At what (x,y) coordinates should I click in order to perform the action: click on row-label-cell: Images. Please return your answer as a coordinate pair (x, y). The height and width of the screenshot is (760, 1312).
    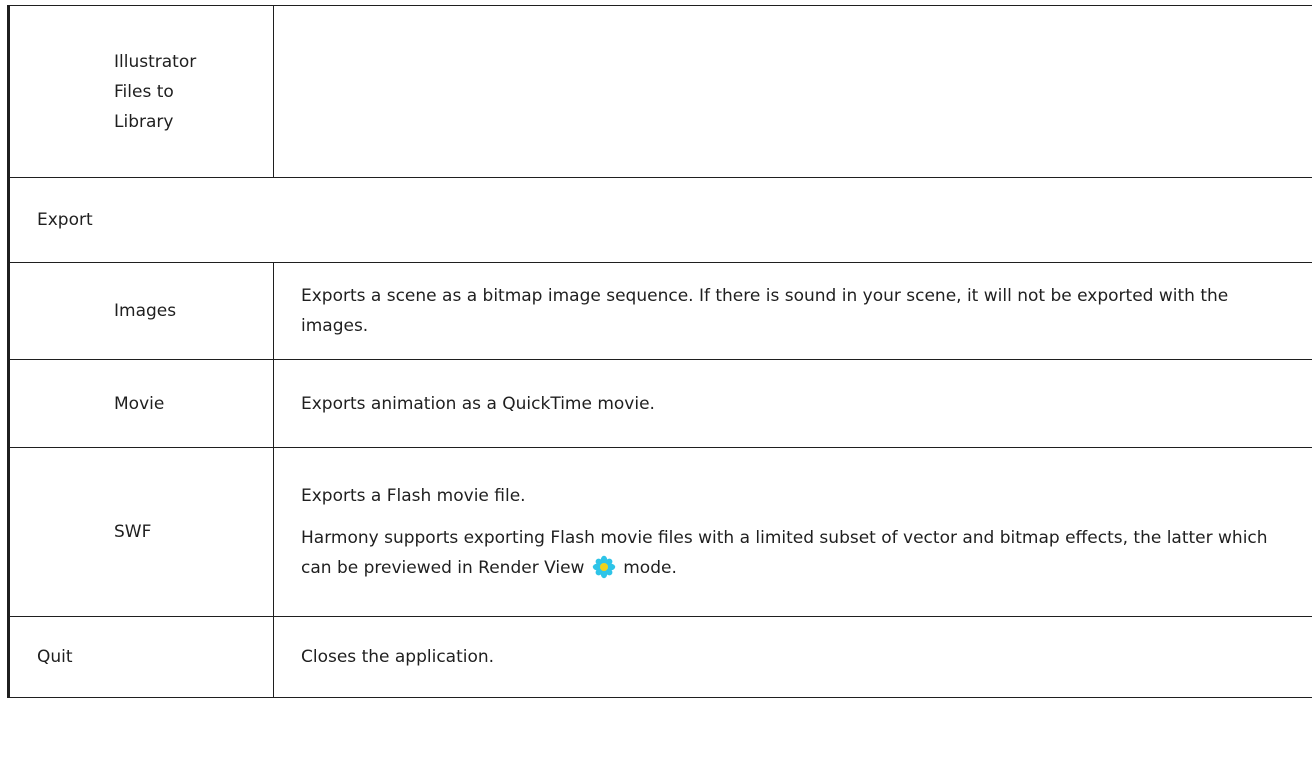
    Looking at the image, I should click on (140, 311).